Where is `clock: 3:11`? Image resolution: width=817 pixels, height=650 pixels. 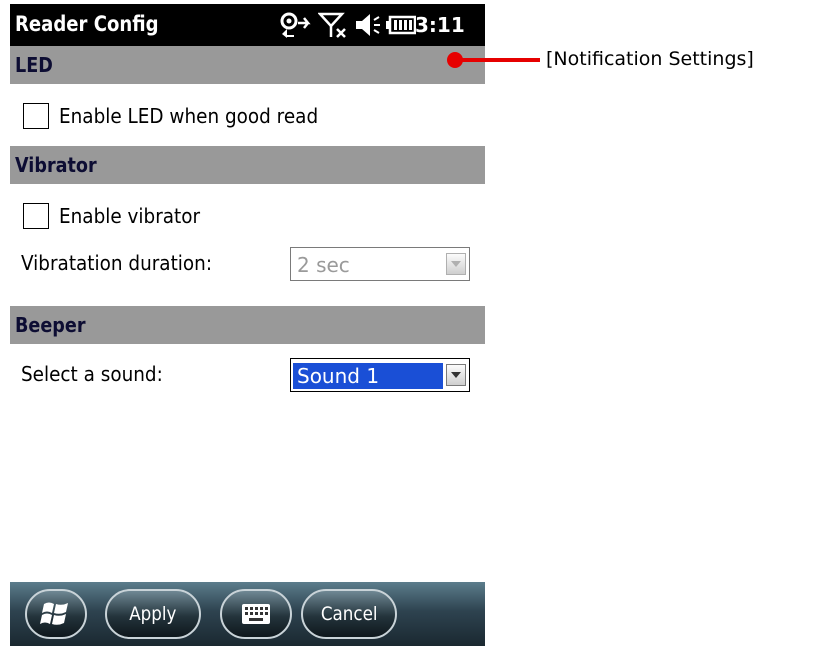 clock: 3:11 is located at coordinates (440, 25).